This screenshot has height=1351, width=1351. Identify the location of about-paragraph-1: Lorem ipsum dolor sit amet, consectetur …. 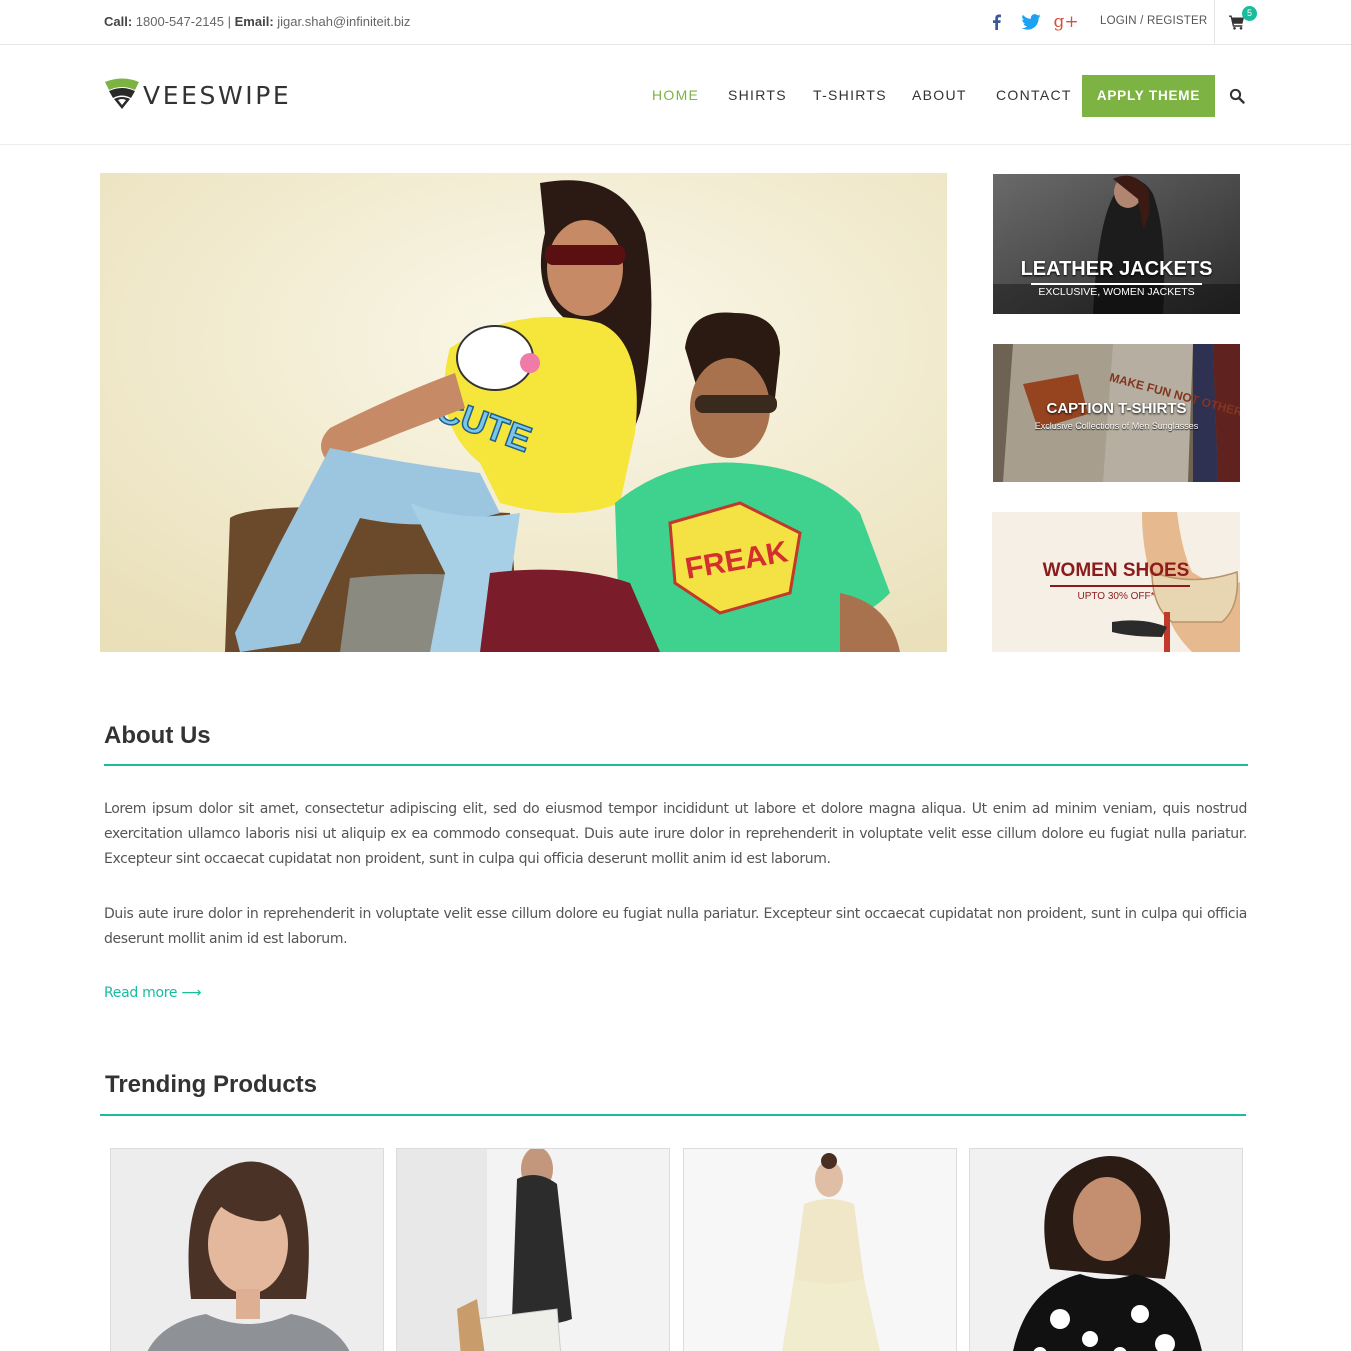
(675, 834).